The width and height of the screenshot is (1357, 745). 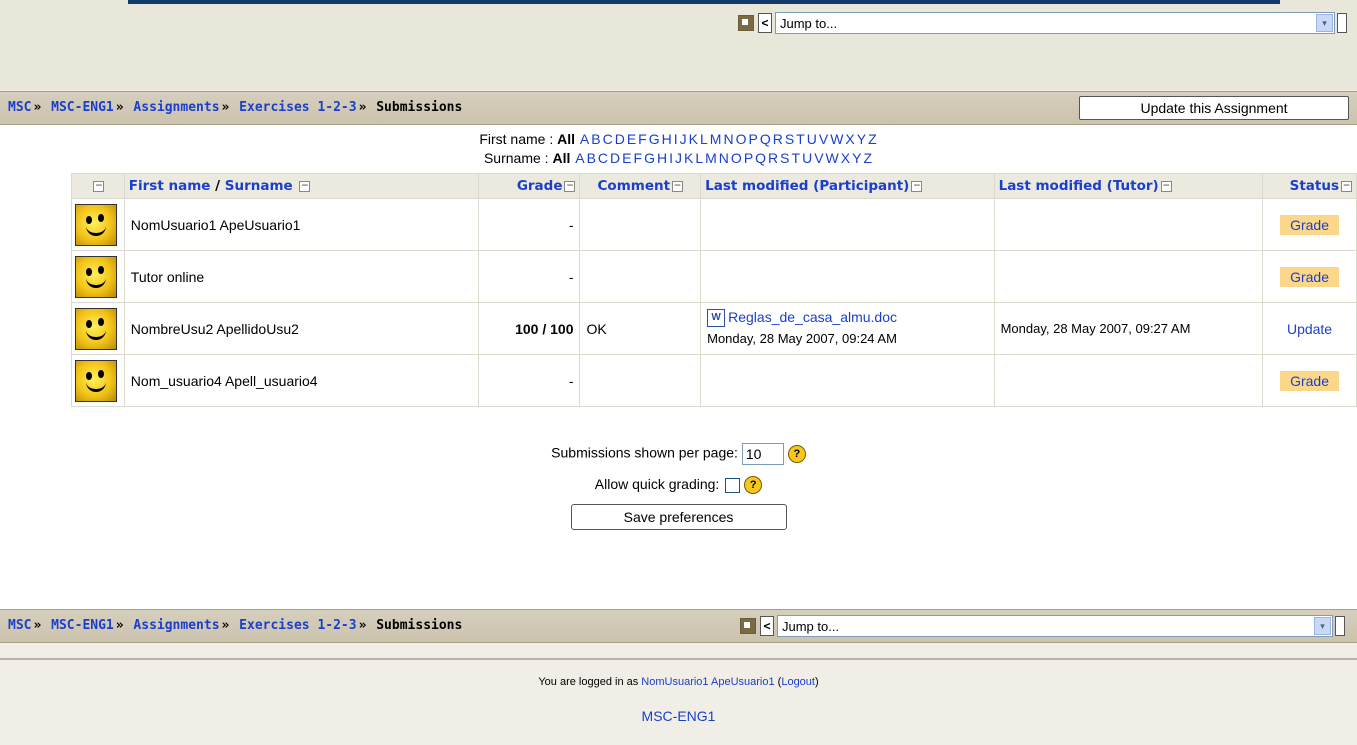 What do you see at coordinates (678, 517) in the screenshot?
I see `save-preferences-button: Save preferences` at bounding box center [678, 517].